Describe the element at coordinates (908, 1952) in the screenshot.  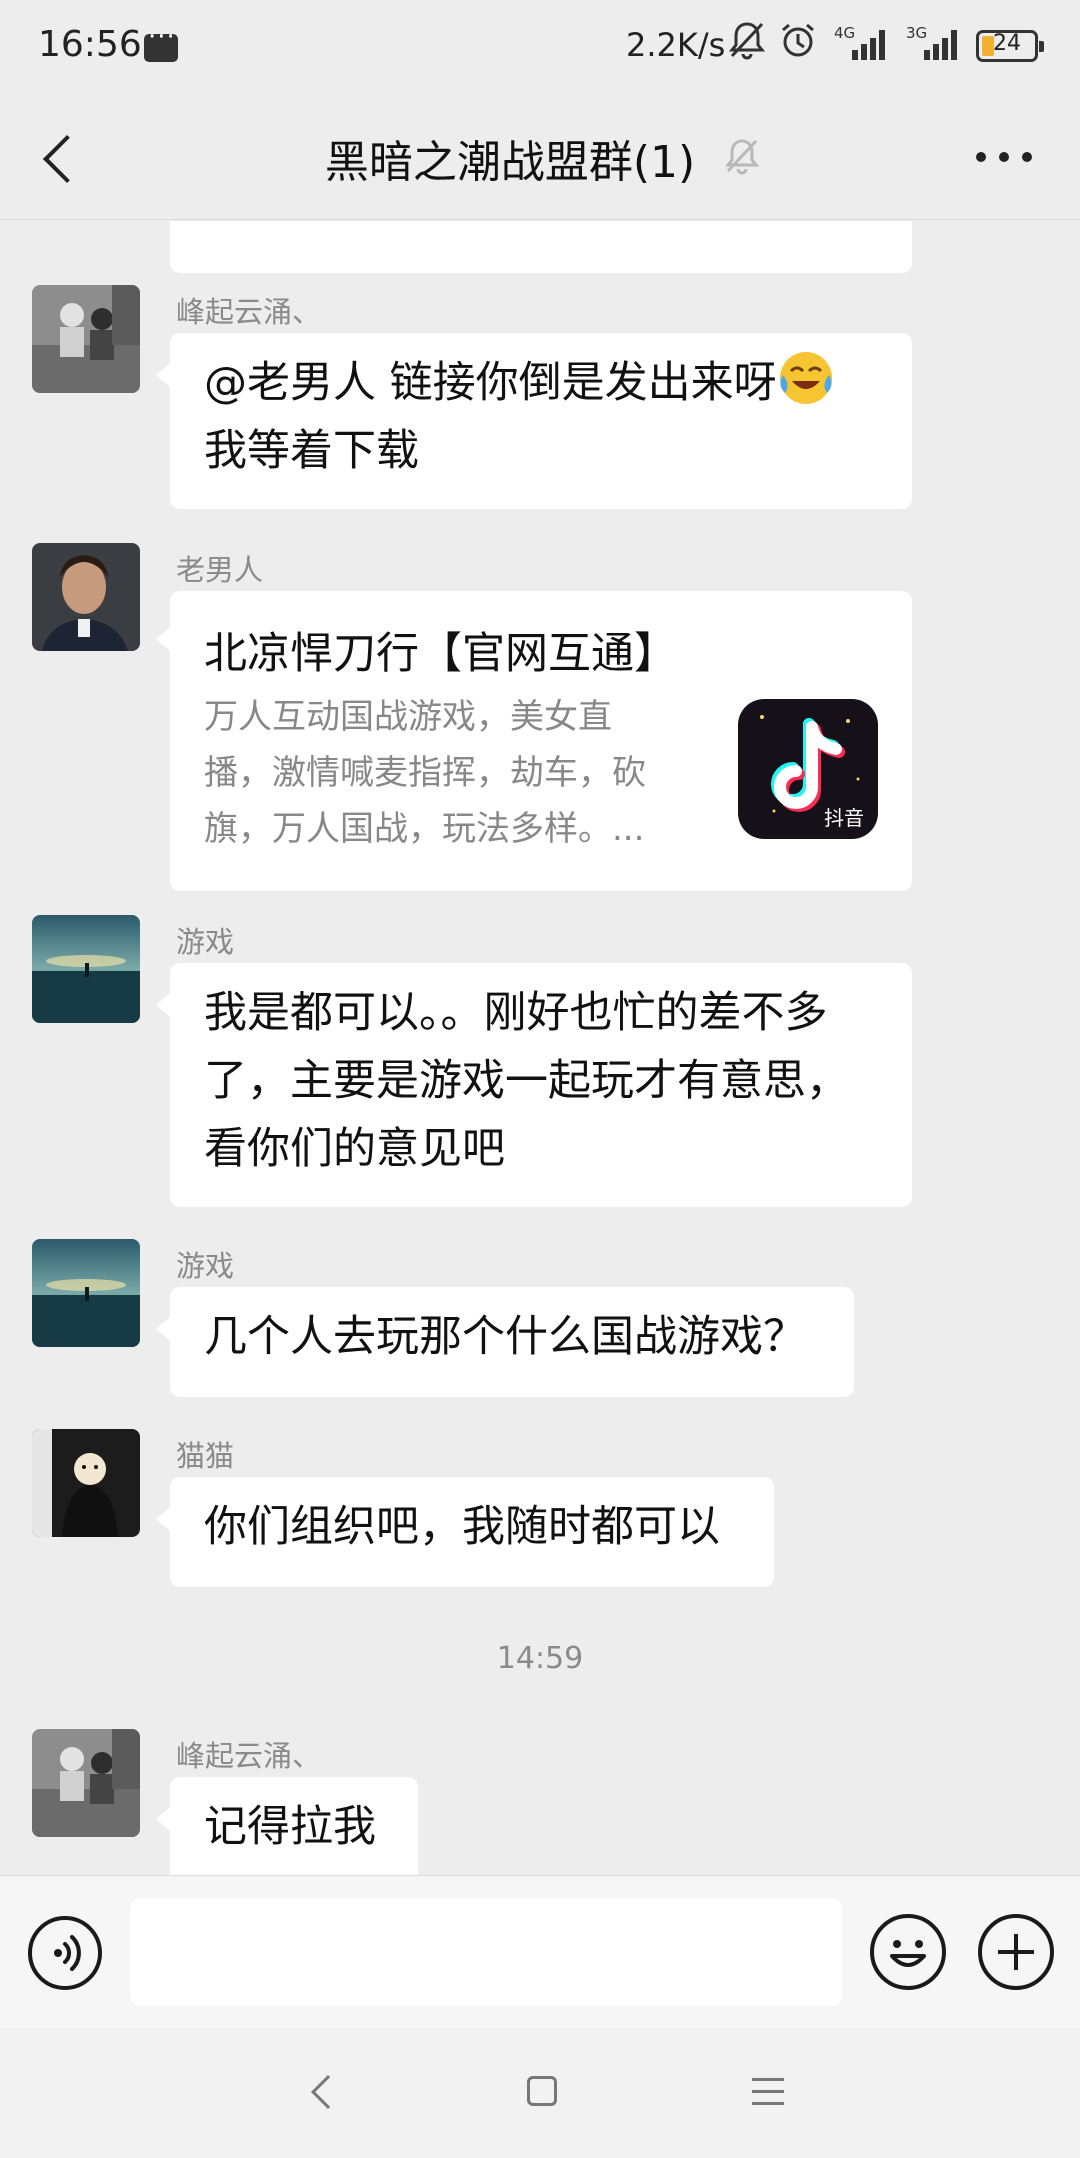
I see `emoji-icon` at that location.